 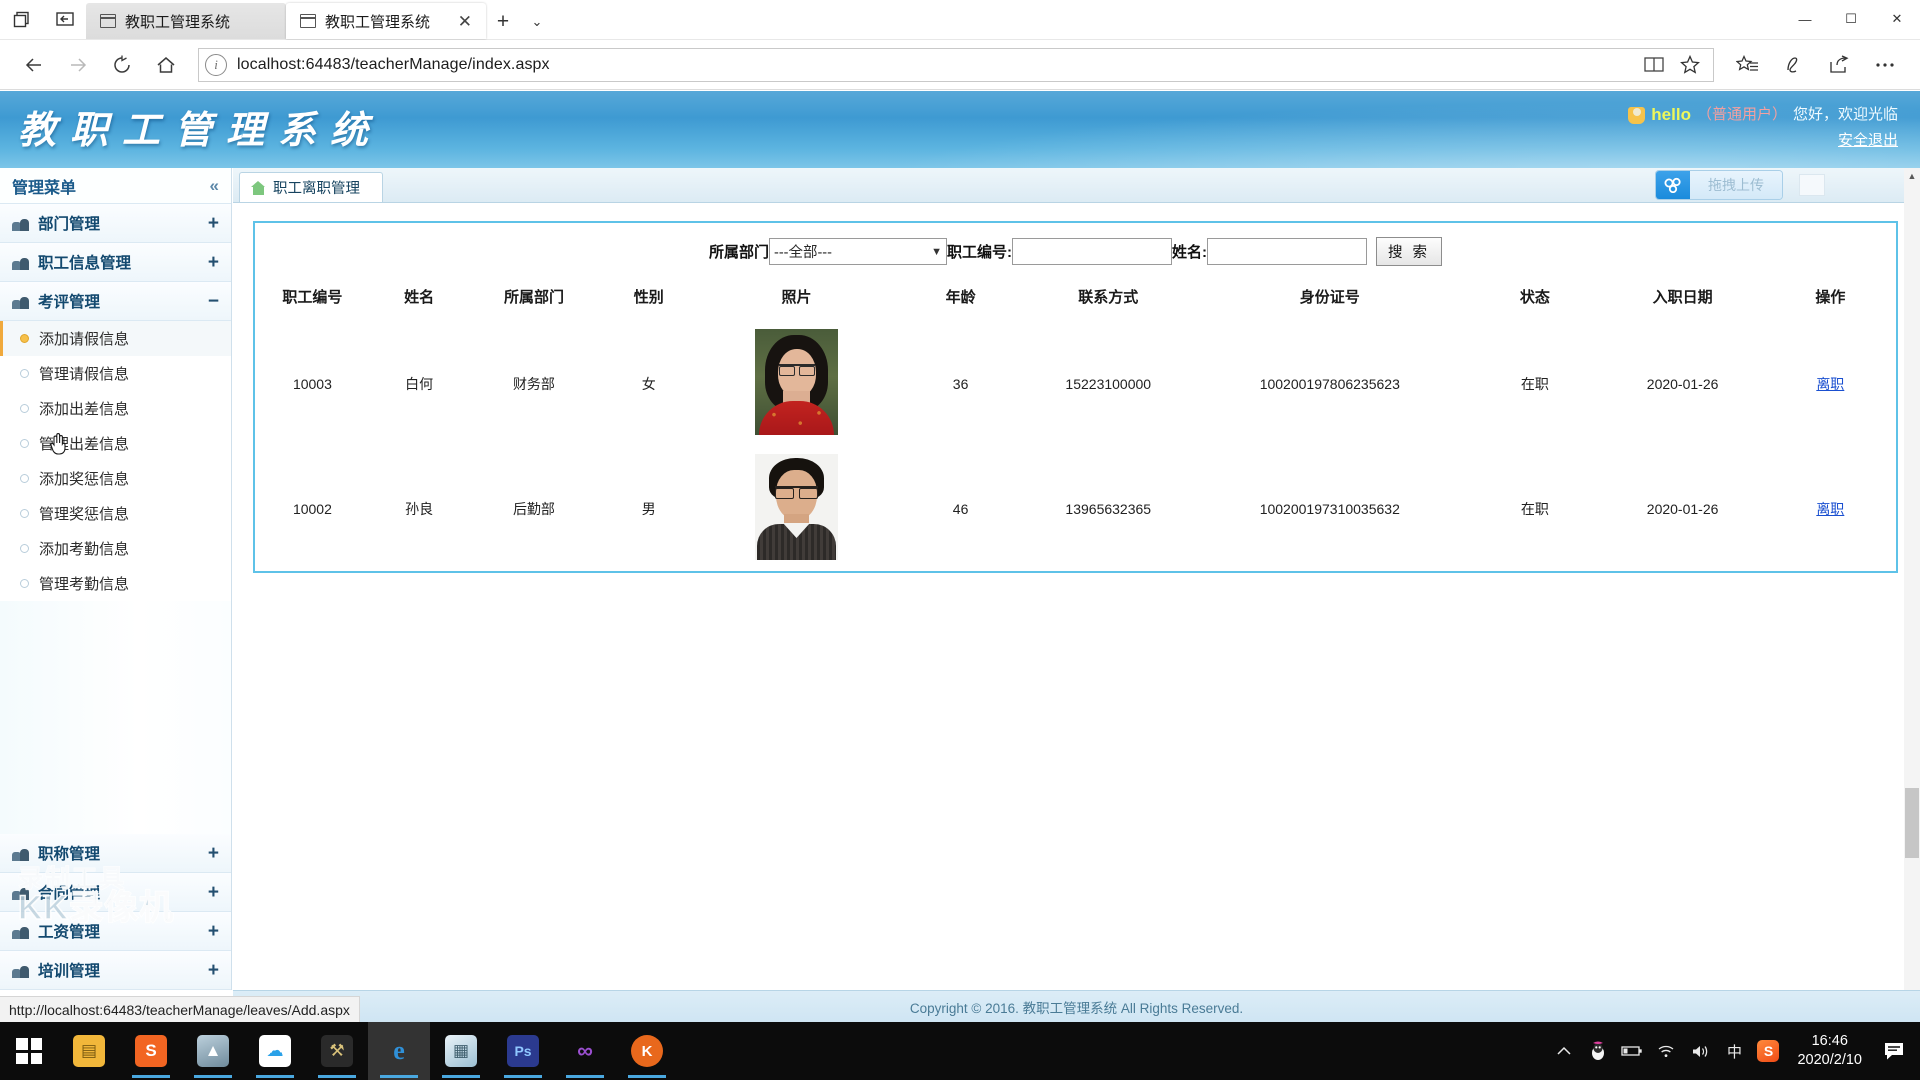 I want to click on page-scrollbar: ▲ ▼, so click(x=1912, y=595).